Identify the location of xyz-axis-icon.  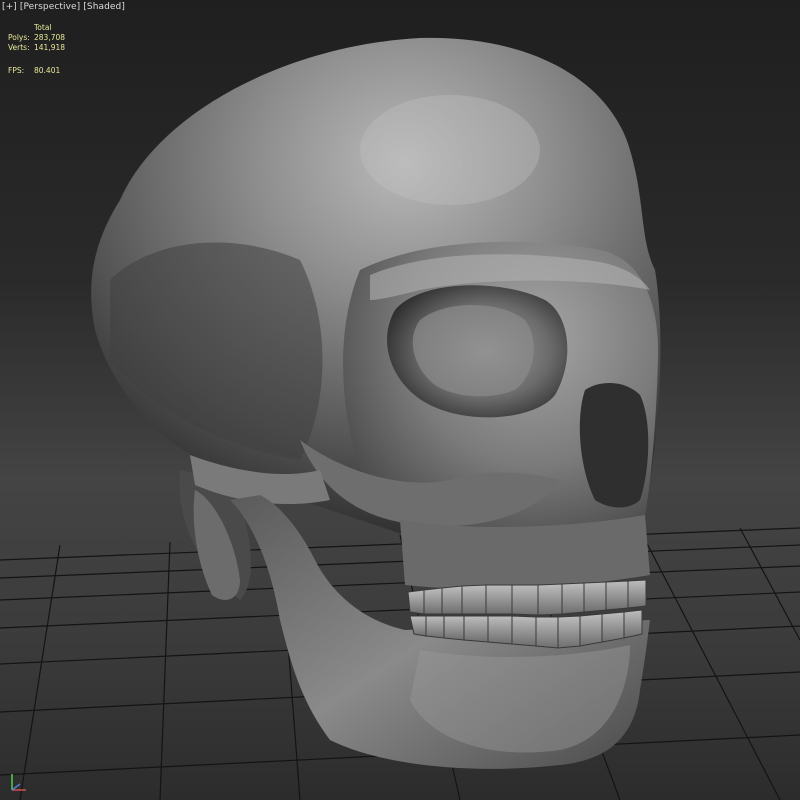
(18, 782).